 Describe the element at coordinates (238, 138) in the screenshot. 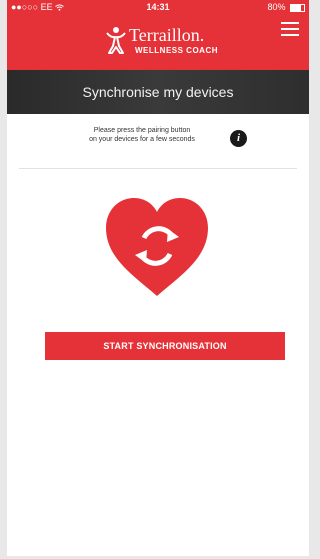

I see `info-icon: i` at that location.